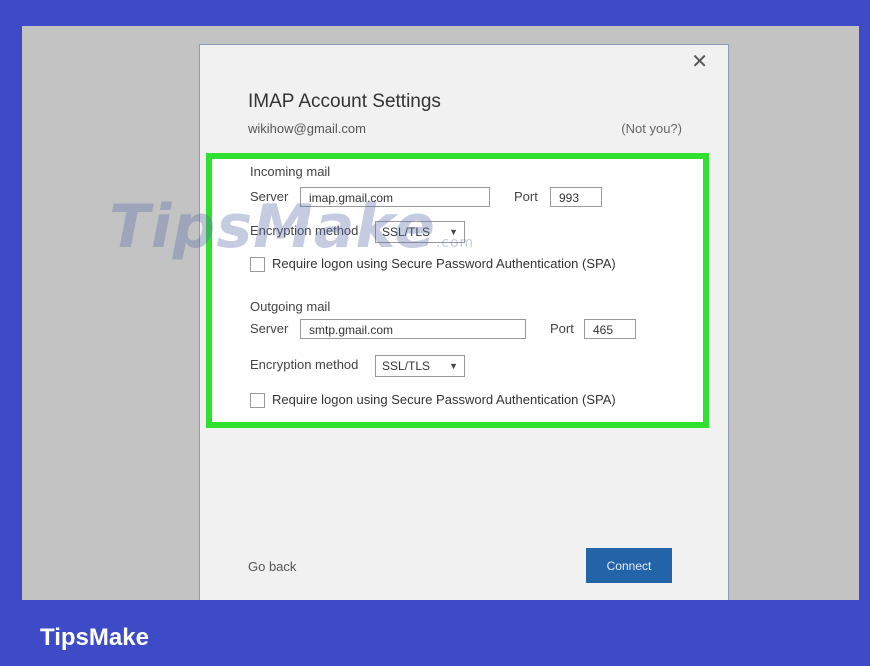  I want to click on account-email: wikihow@gmail.com, so click(307, 128).